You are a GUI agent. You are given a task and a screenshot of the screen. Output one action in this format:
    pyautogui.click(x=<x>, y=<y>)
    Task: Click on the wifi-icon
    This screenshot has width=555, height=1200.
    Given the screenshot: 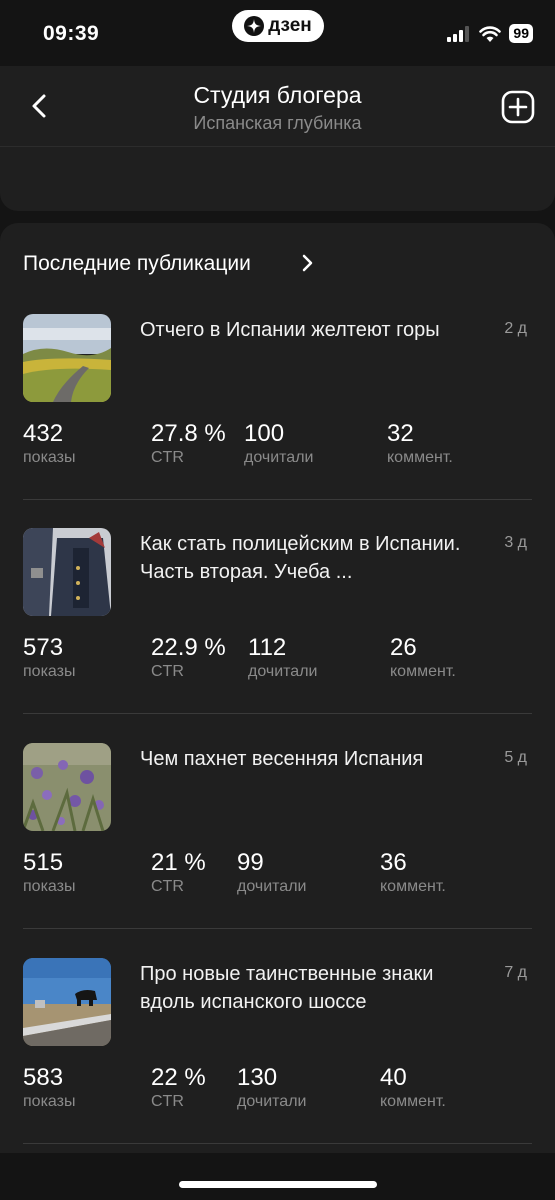 What is the action you would take?
    pyautogui.click(x=490, y=33)
    